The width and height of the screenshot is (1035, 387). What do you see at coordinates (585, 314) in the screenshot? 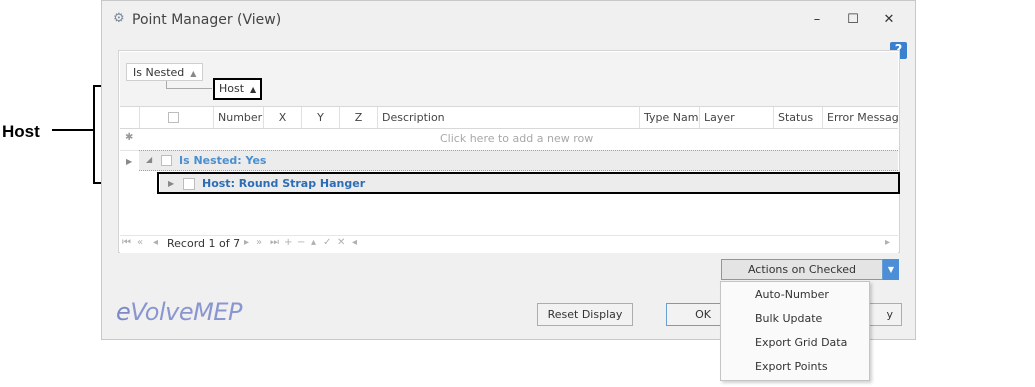
I see `reset-display-button: Reset Display` at bounding box center [585, 314].